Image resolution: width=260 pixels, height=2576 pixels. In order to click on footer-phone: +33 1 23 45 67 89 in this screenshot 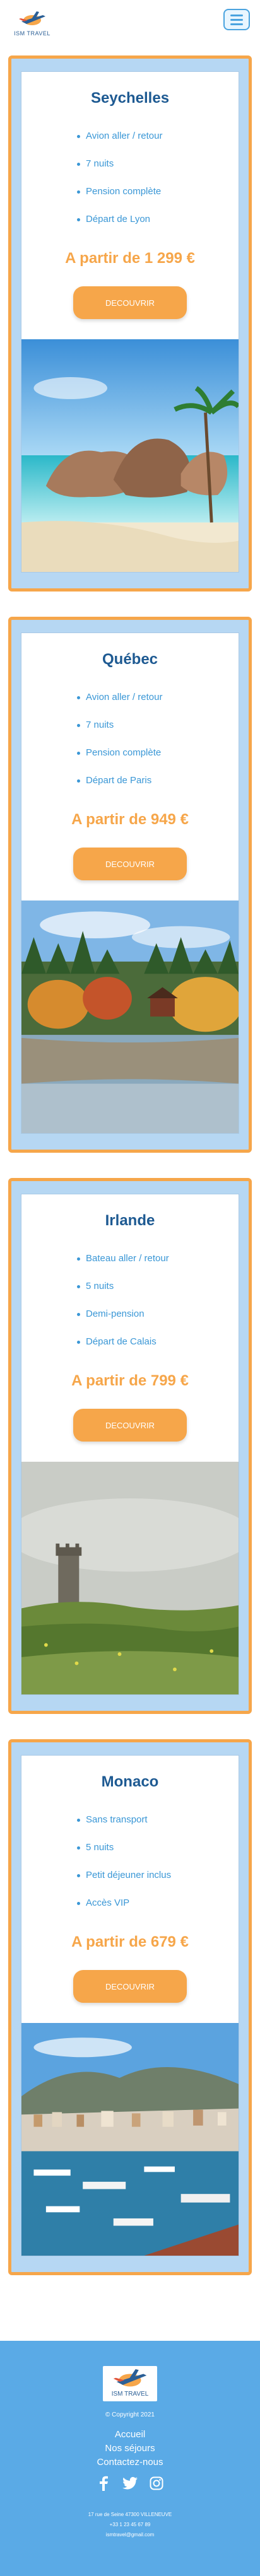, I will do `click(130, 2525)`.